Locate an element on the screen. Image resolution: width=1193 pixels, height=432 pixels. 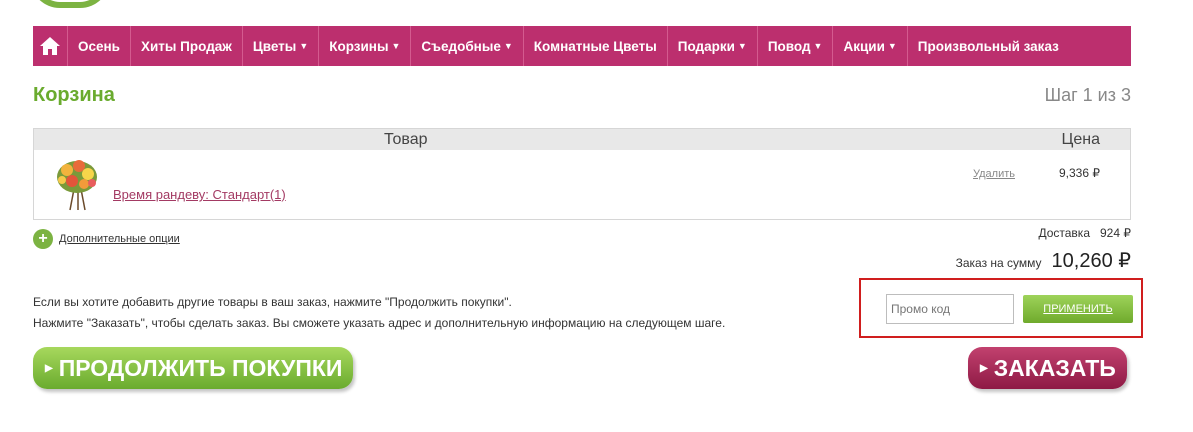
nav-item-flowers: Цветы ▼ is located at coordinates (281, 46).